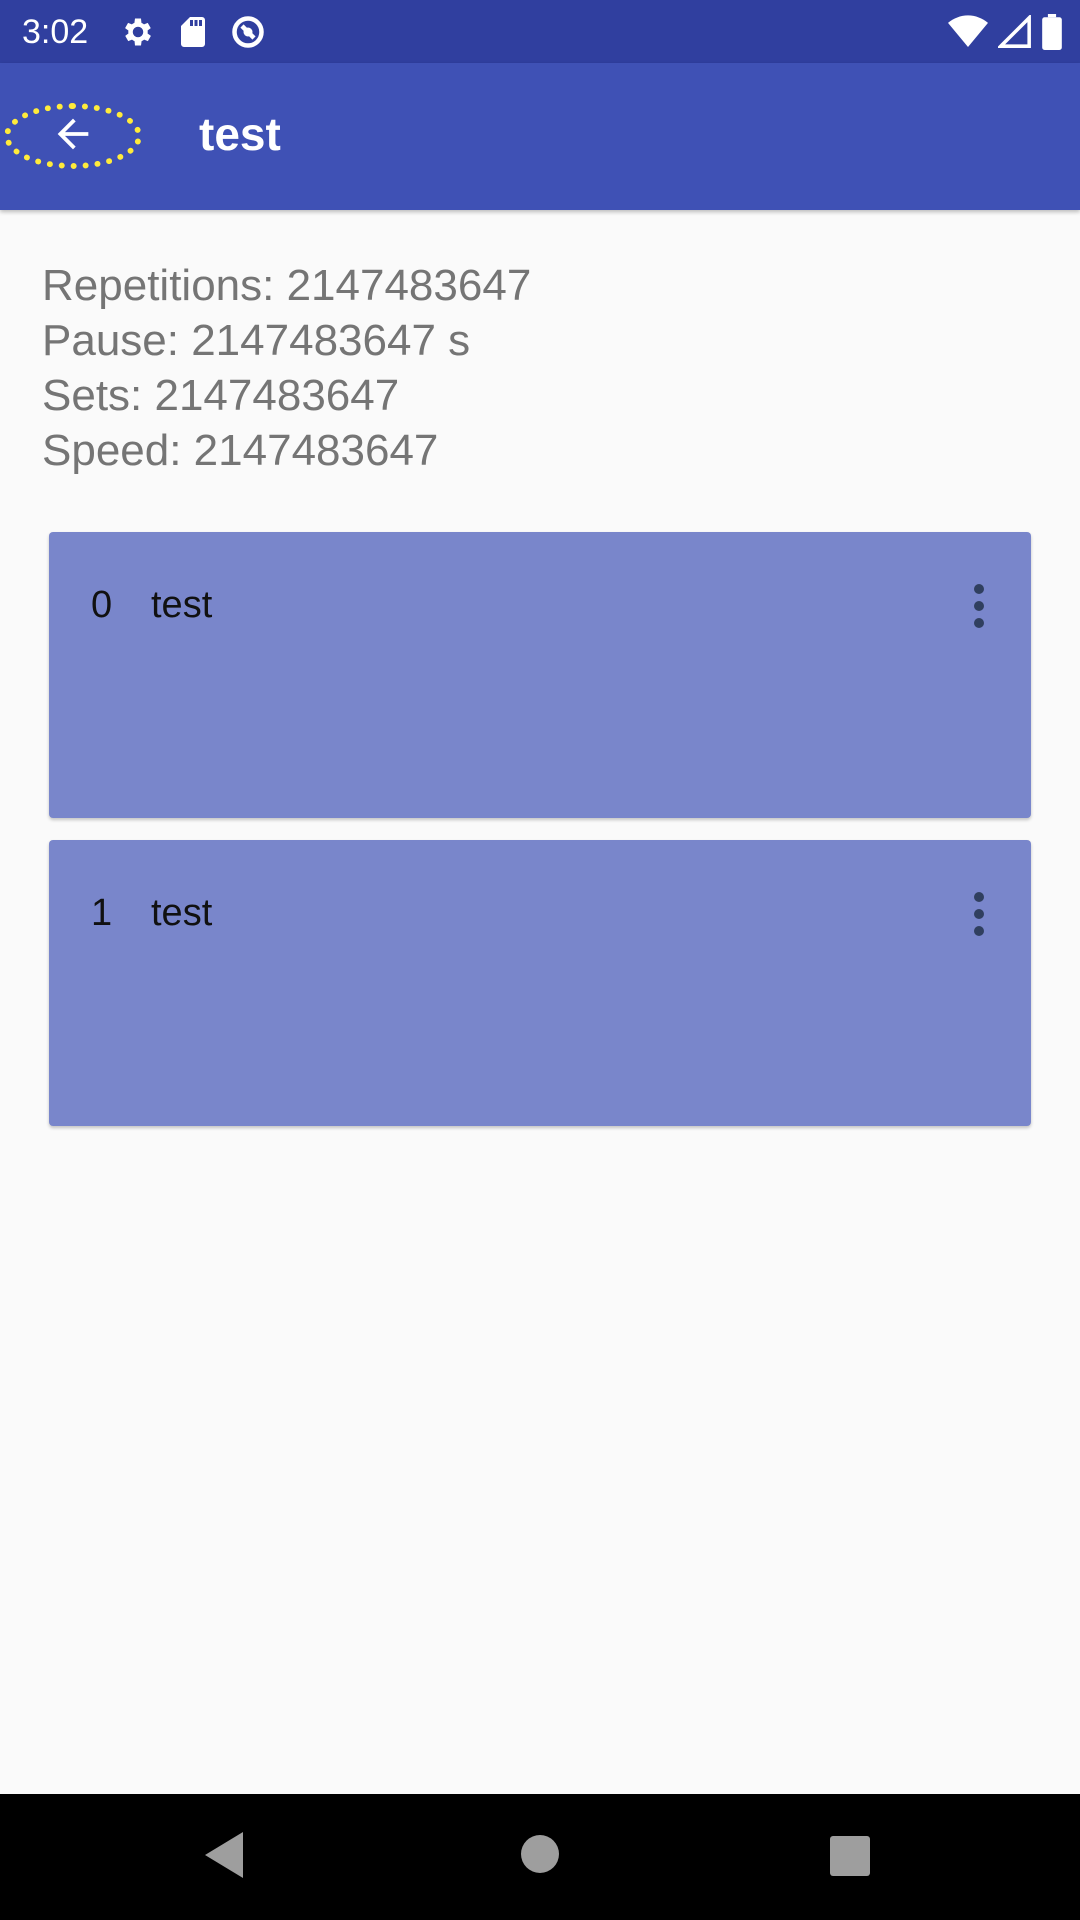  I want to click on navigation-bar, so click(540, 1857).